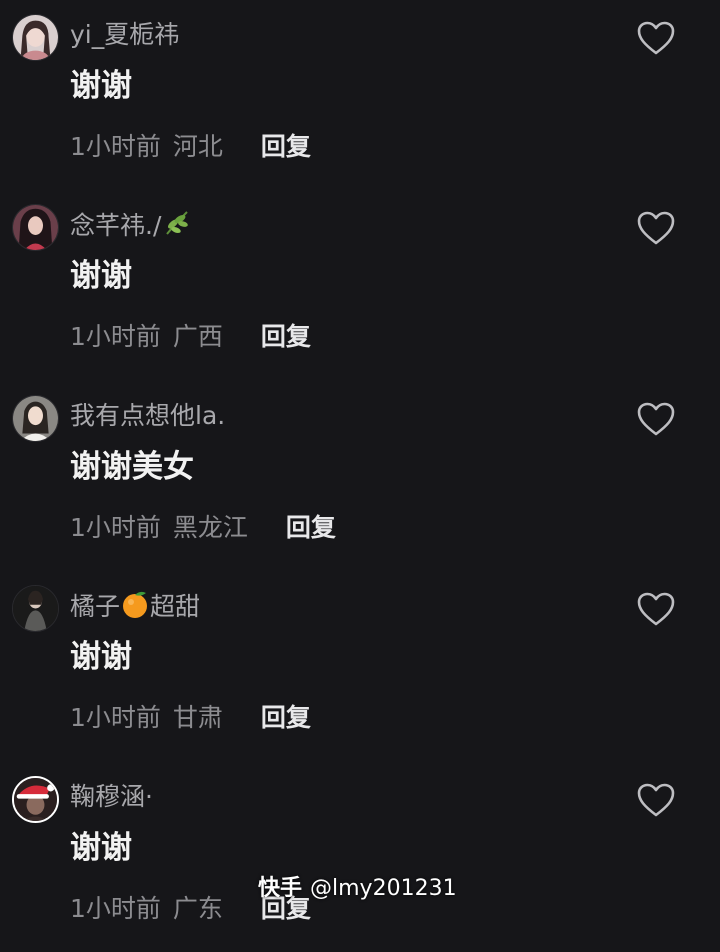  Describe the element at coordinates (111, 797) in the screenshot. I see `username: 鞠穆涵·` at that location.